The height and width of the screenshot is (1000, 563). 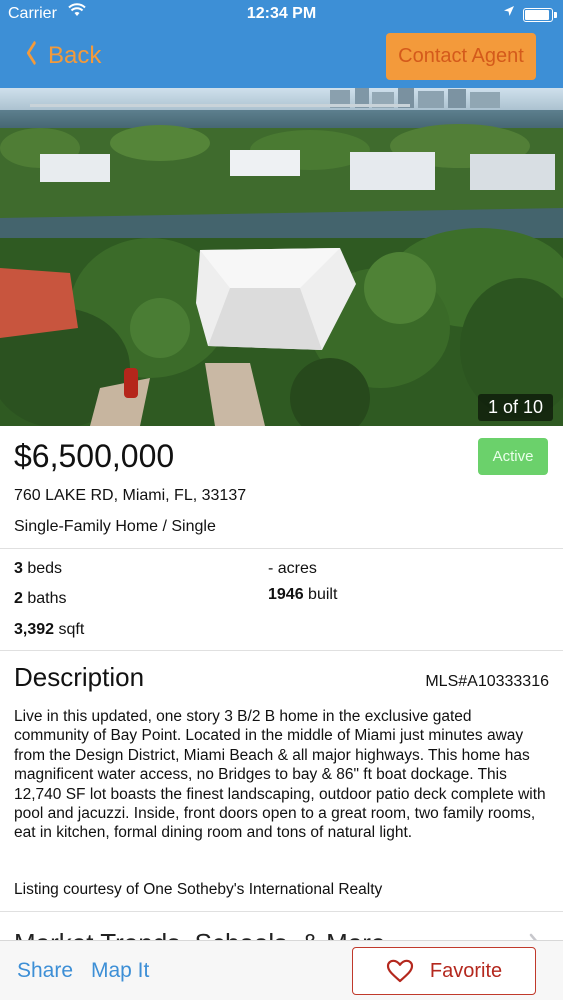 I want to click on sqft-value: 3,392, so click(x=34, y=629).